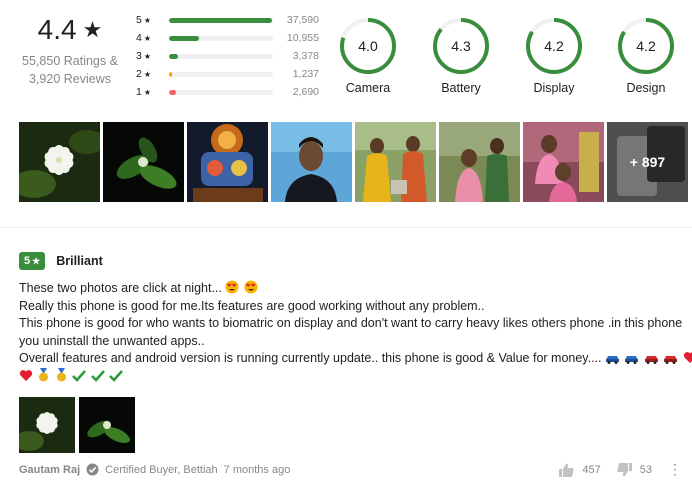 Image resolution: width=692 pixels, height=496 pixels. Describe the element at coordinates (305, 92) in the screenshot. I see `rating-bar-count: 2,690` at that location.